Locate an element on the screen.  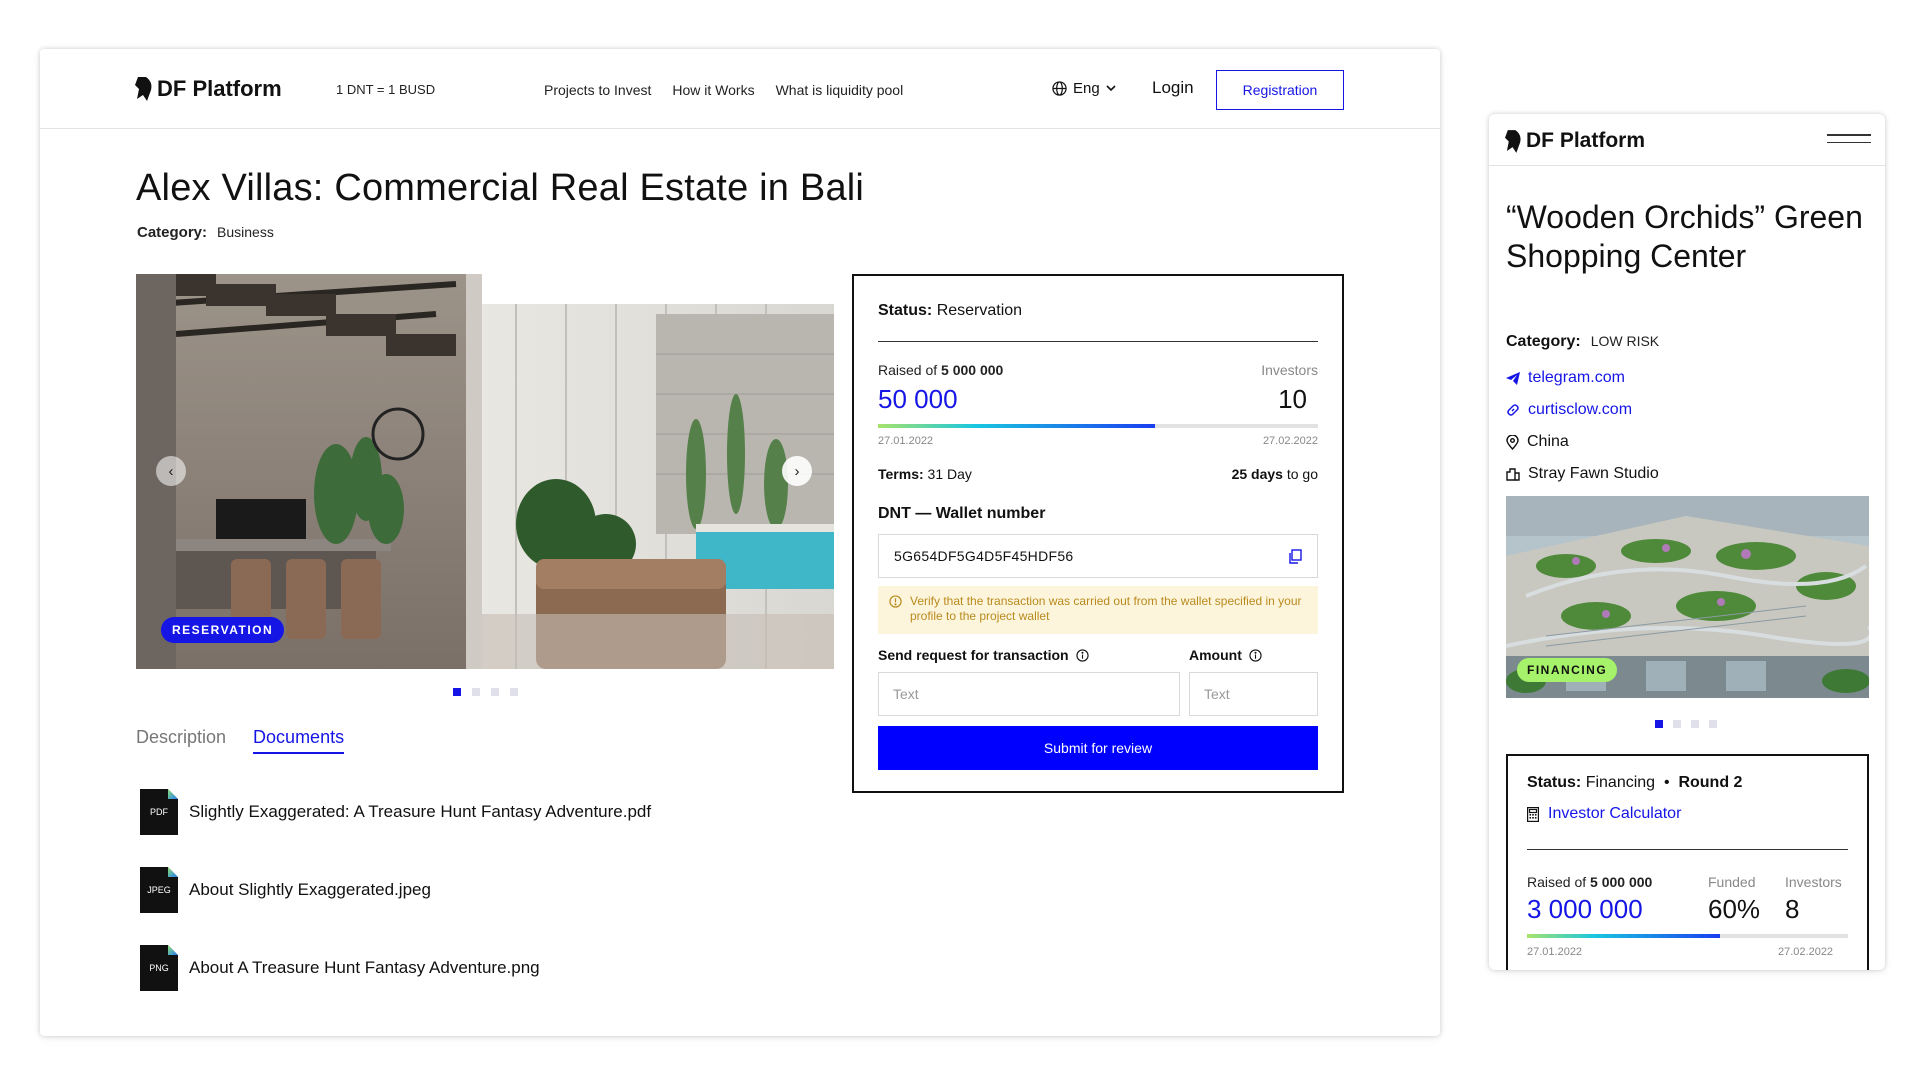
investor-calculator-link: Investor Calculator is located at coordinates (1604, 814).